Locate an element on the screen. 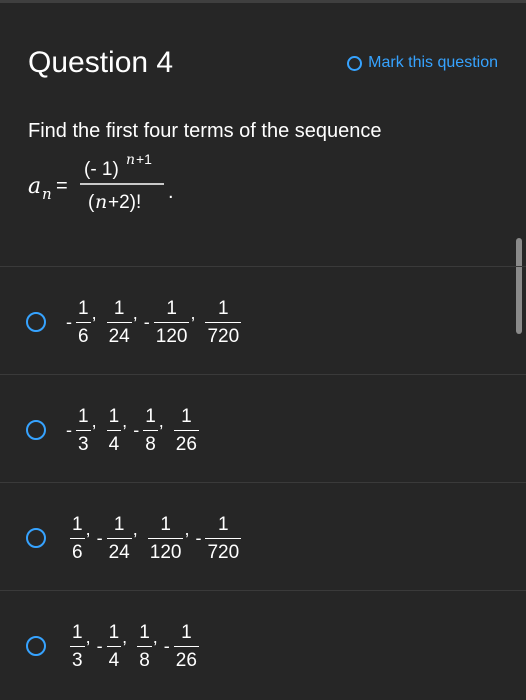  fraction-term: -1 120, is located at coordinates (173, 322).